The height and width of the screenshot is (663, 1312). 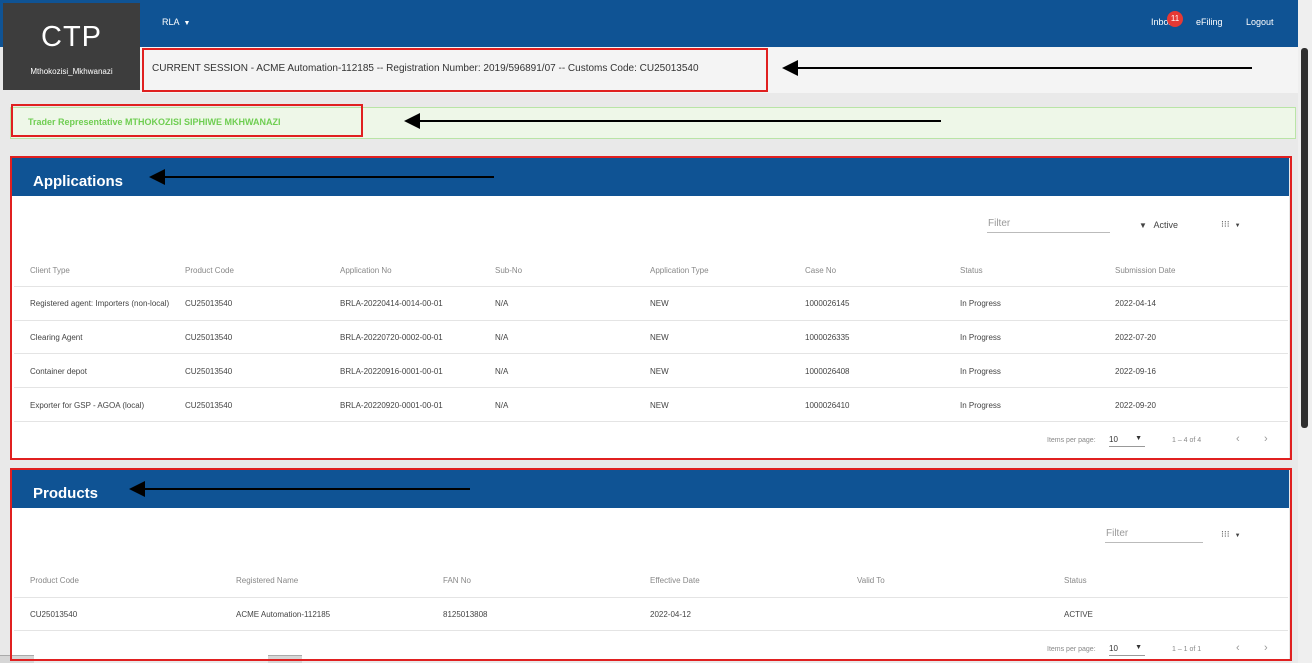 What do you see at coordinates (71, 71) in the screenshot?
I see `username-label: Mthokozisi_Mkhwanazi` at bounding box center [71, 71].